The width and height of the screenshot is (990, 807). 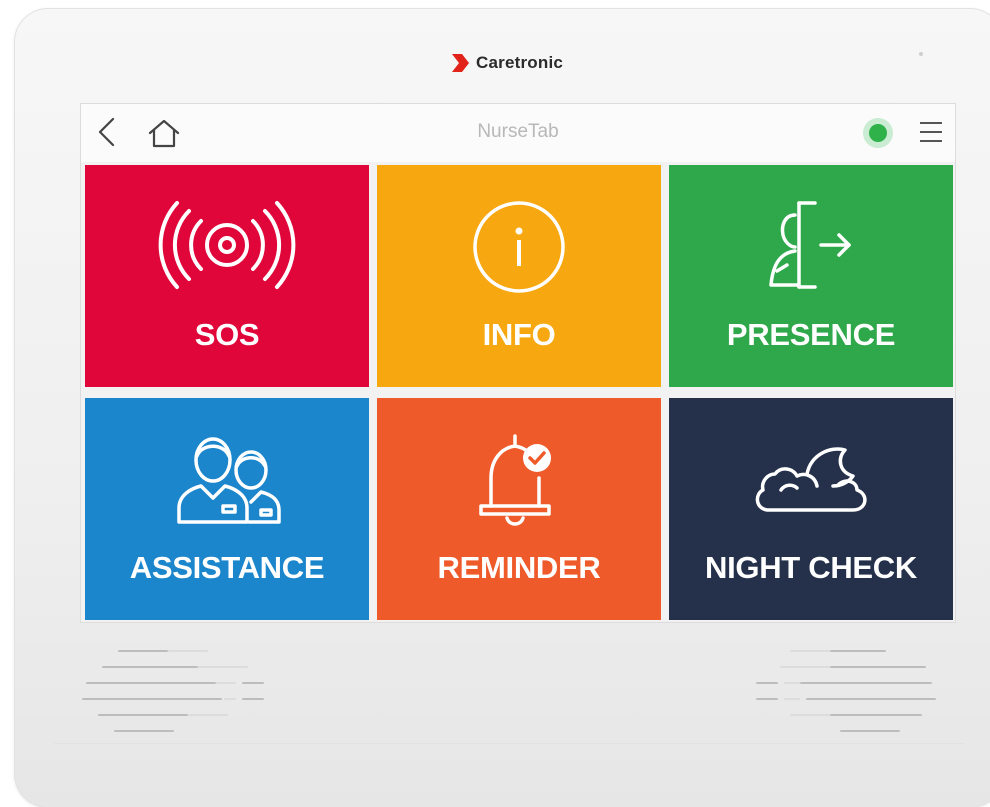 I want to click on tile-reminder: REMINDER, so click(x=519, y=509).